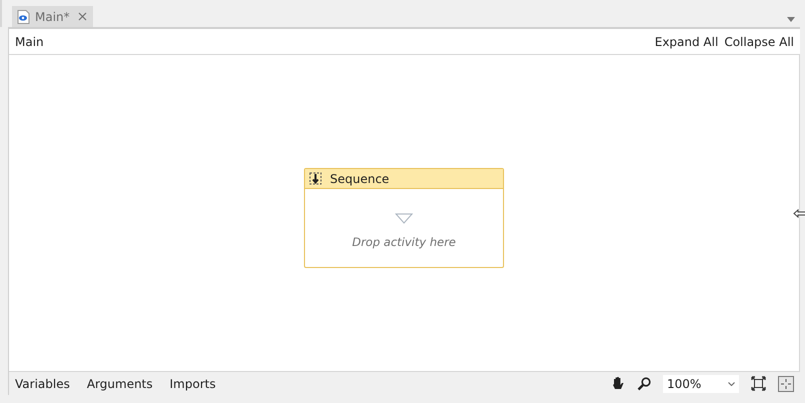  Describe the element at coordinates (759, 41) in the screenshot. I see `header-link: Collapse All` at that location.